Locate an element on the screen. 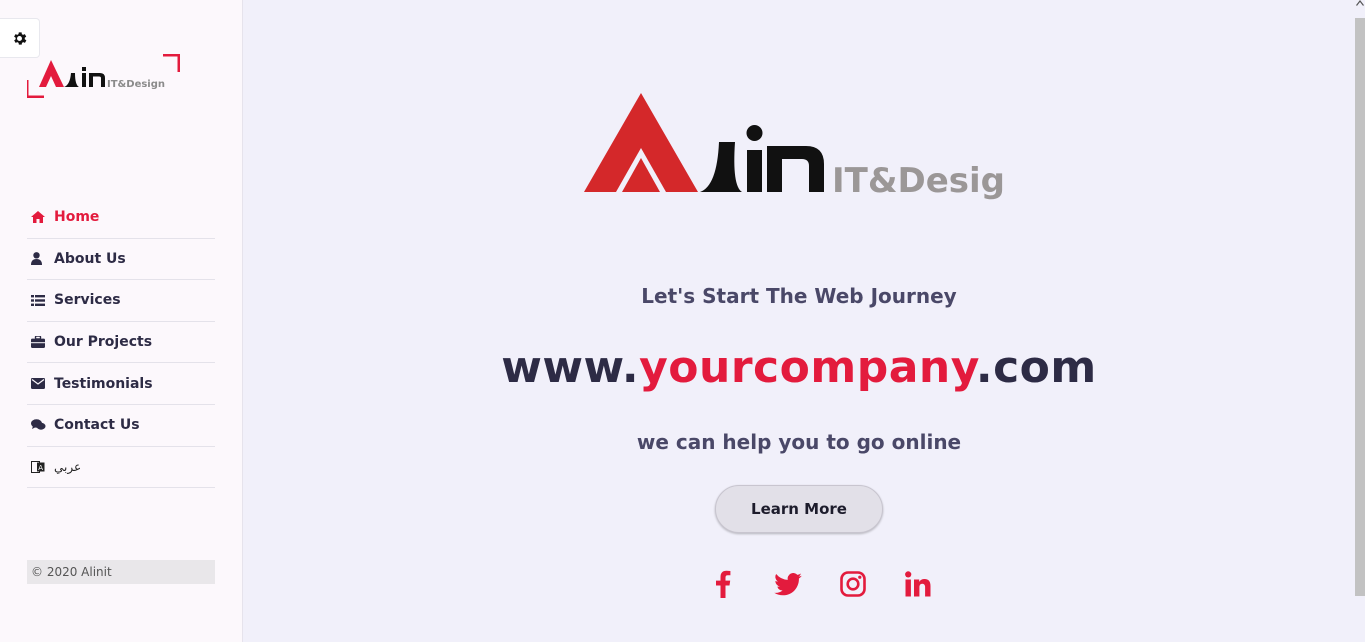 The image size is (1365, 642). facebook-icon is located at coordinates (722, 584).